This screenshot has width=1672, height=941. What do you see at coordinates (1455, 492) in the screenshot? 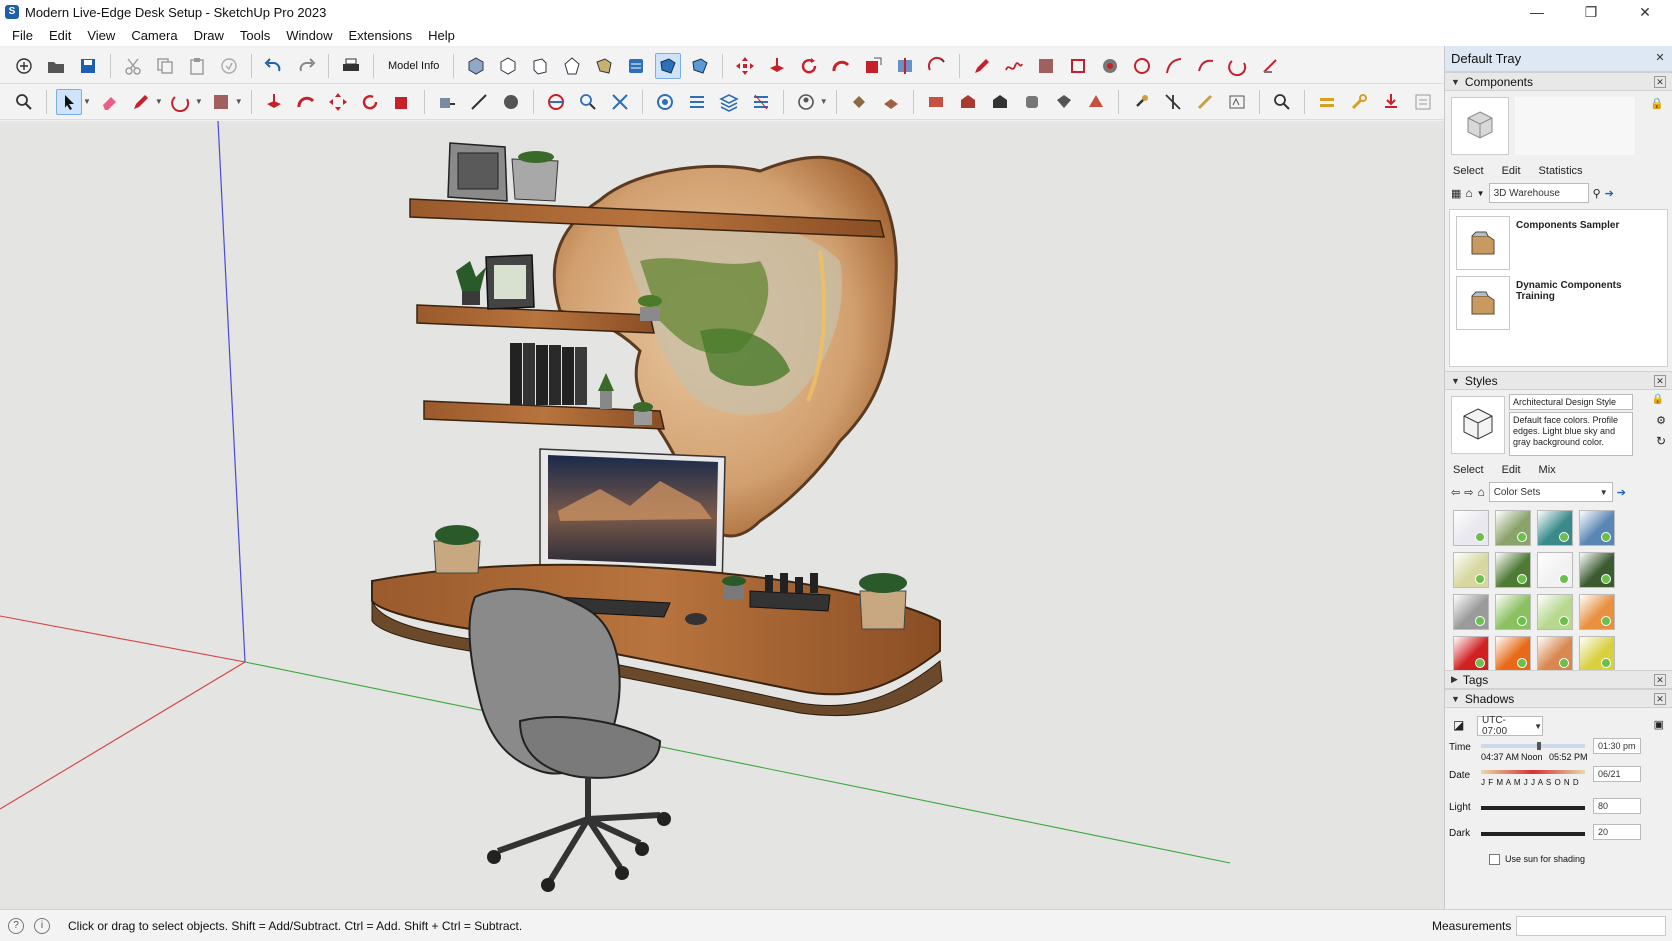
I see `back-icon: ⇦` at bounding box center [1455, 492].